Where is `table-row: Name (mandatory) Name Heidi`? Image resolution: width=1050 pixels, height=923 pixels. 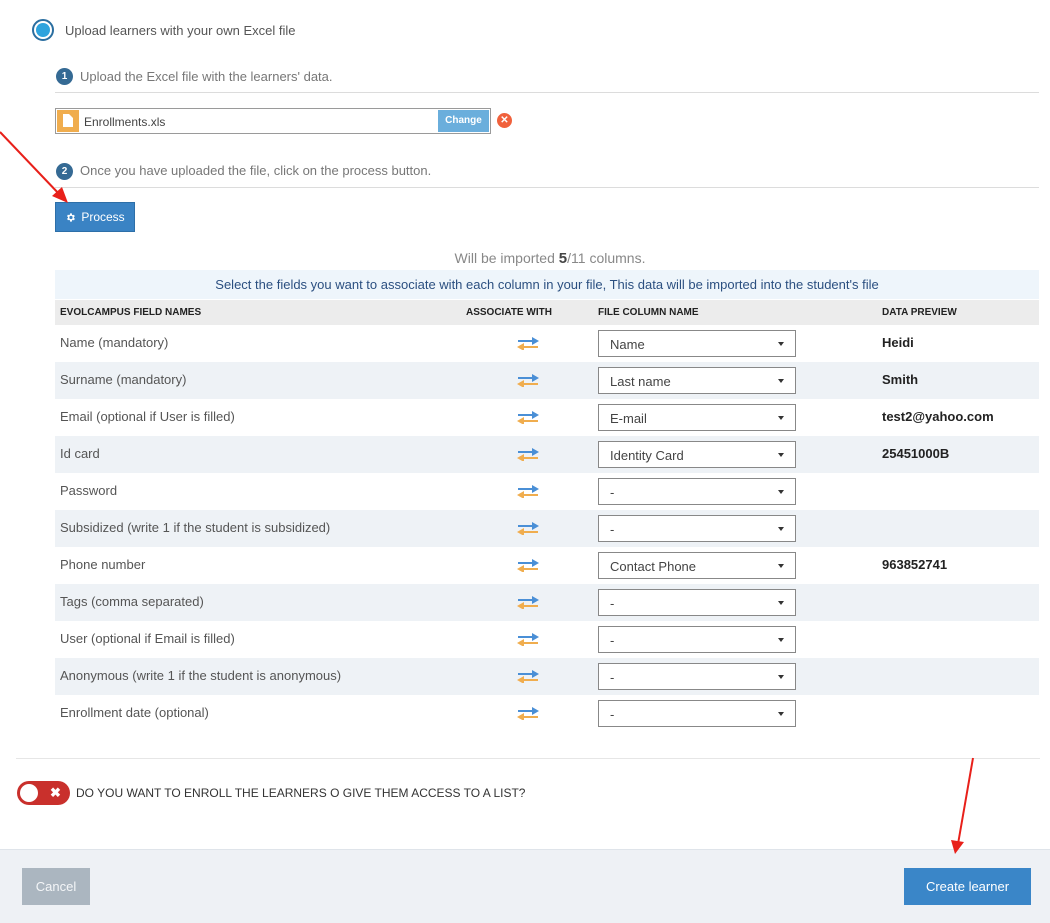
table-row: Name (mandatory) Name Heidi is located at coordinates (547, 343).